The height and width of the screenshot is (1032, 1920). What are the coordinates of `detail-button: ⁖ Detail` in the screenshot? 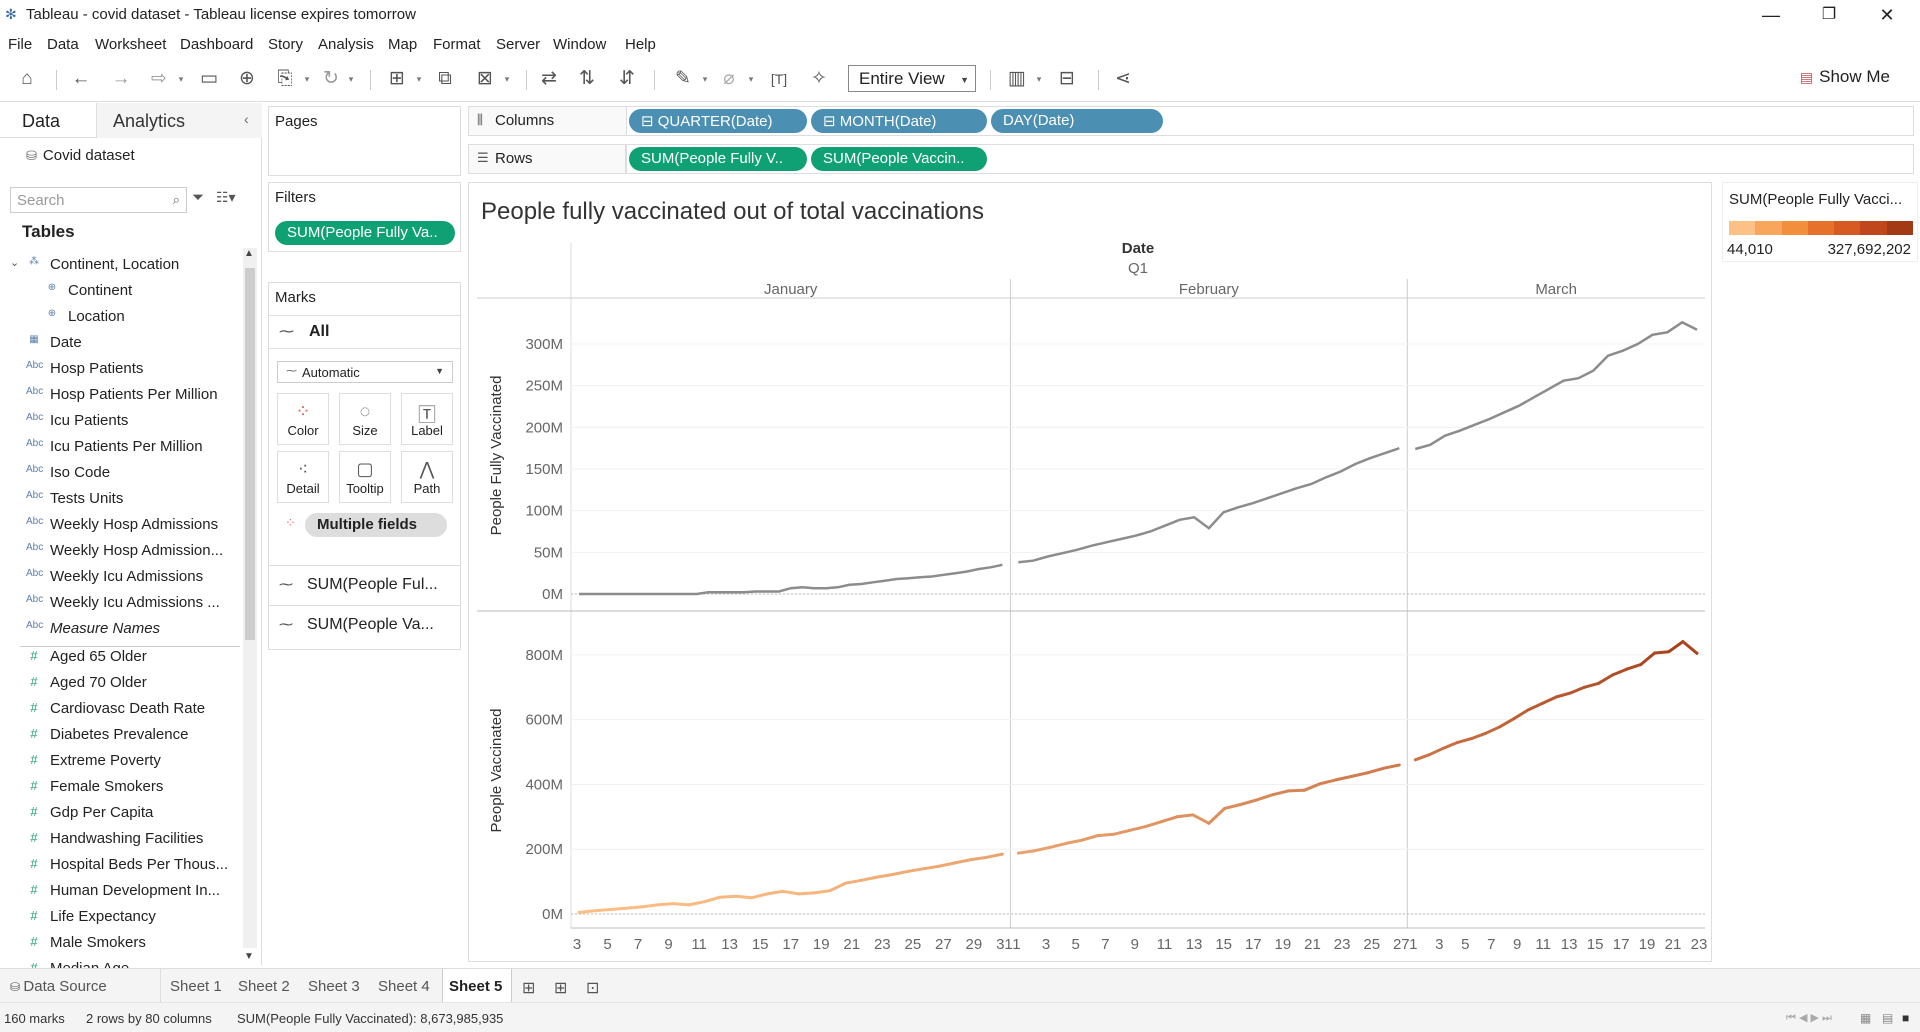 It's located at (303, 477).